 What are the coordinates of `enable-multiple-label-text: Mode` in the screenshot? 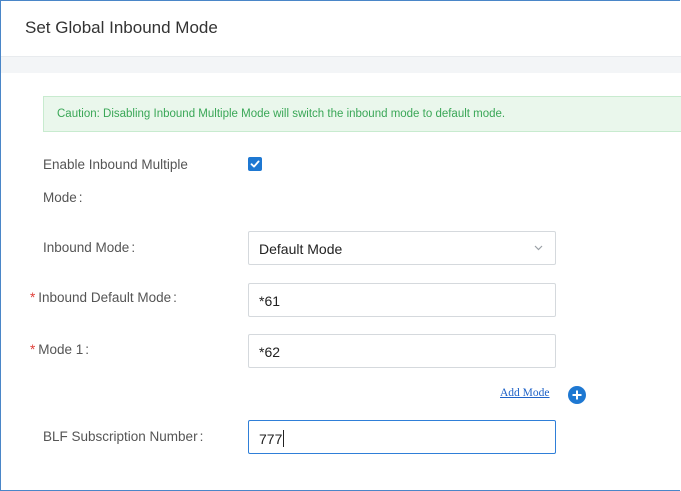 It's located at (60, 197).